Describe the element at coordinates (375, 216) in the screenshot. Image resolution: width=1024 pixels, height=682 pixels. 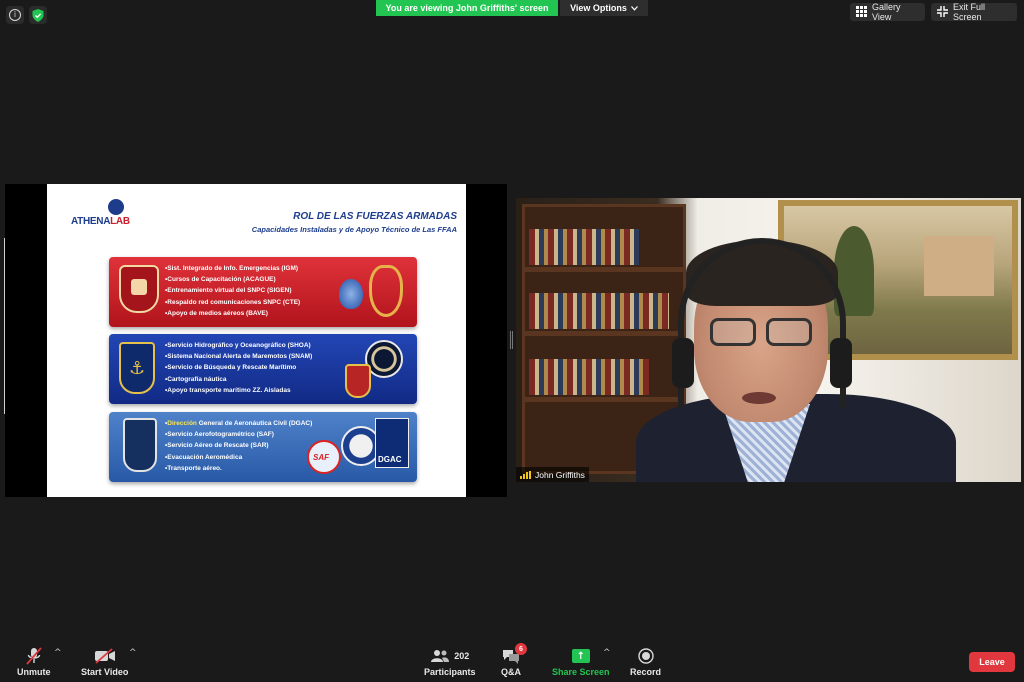
I see `slide-title: ROL DE LAS FUERZAS ARMADAS` at that location.